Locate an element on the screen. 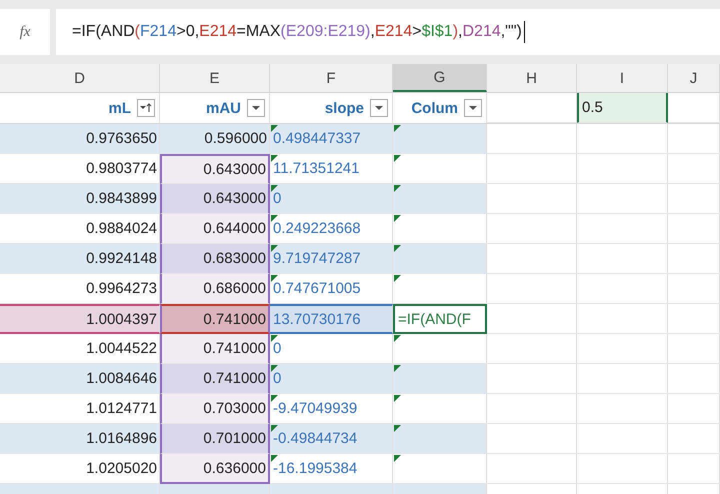 Image resolution: width=720 pixels, height=494 pixels. column-header: E is located at coordinates (215, 78).